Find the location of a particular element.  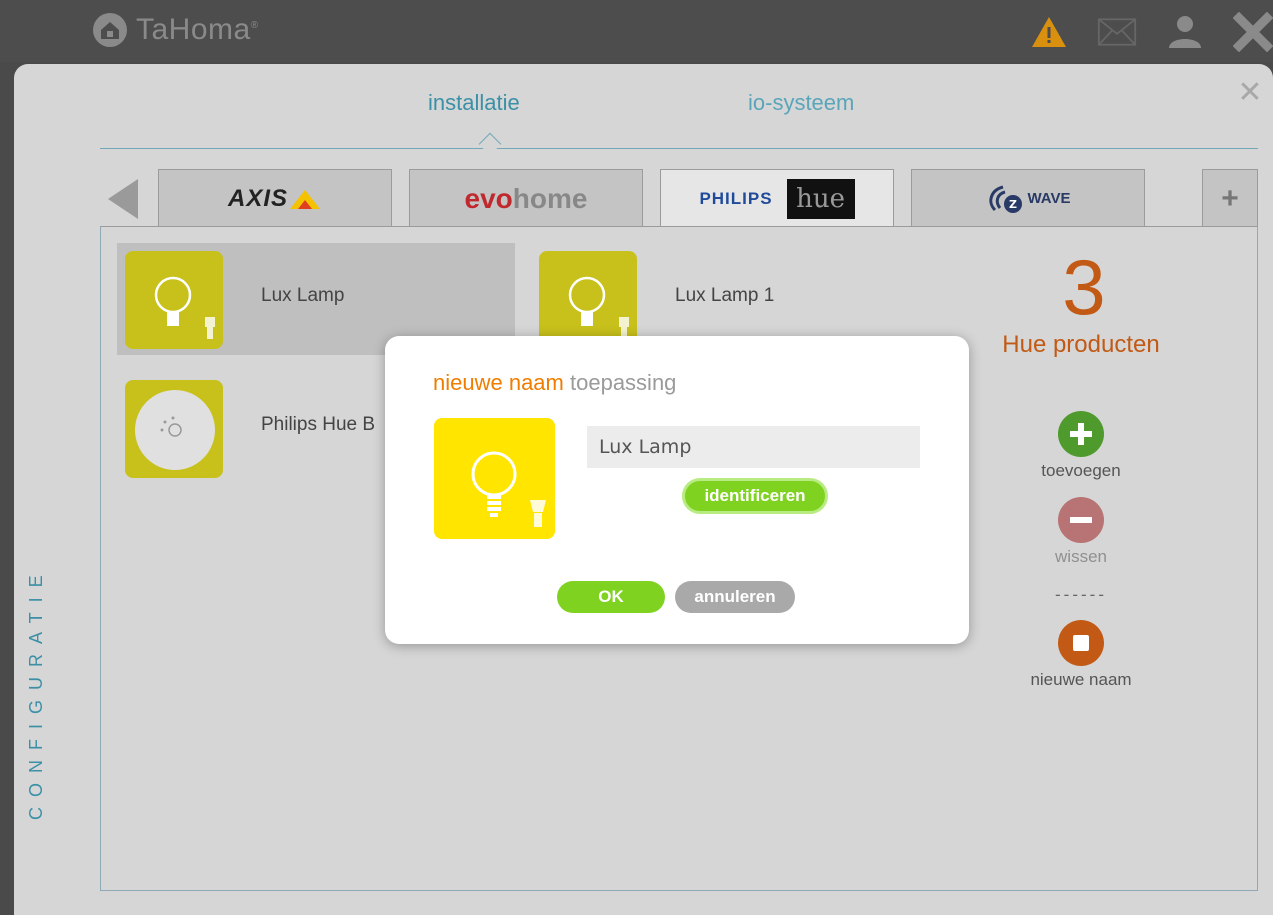

top-bar: TaHoma® is located at coordinates (636, 31).